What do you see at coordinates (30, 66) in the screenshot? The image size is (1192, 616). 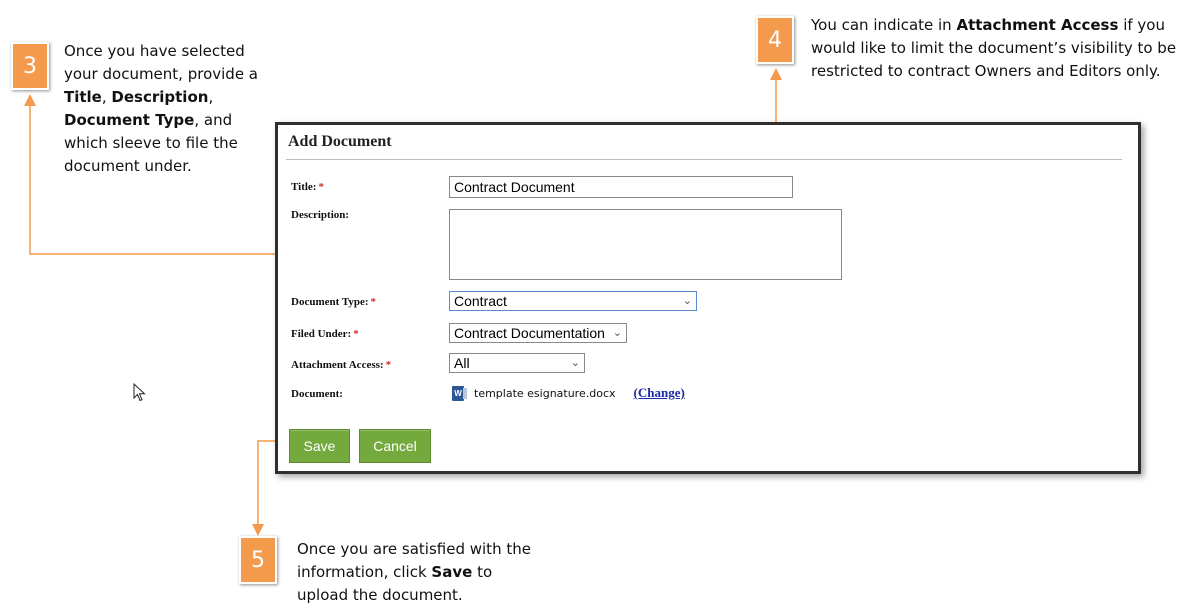 I see `callout-3-badge: 3` at bounding box center [30, 66].